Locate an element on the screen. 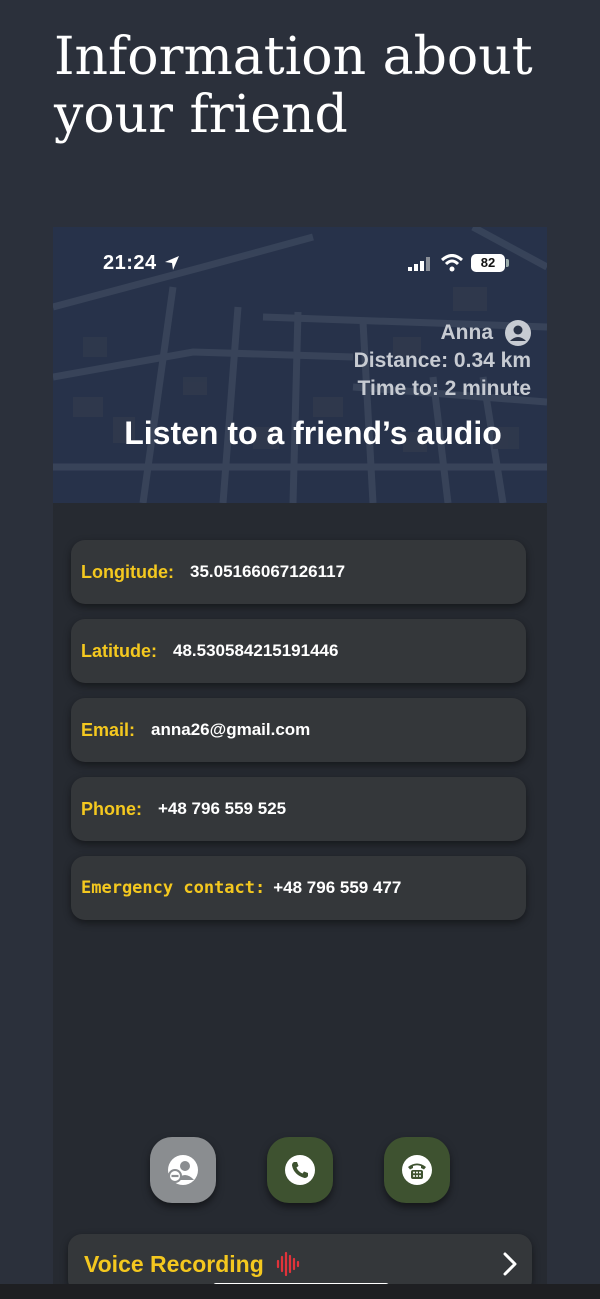  bottom-strip is located at coordinates (300, 1291).